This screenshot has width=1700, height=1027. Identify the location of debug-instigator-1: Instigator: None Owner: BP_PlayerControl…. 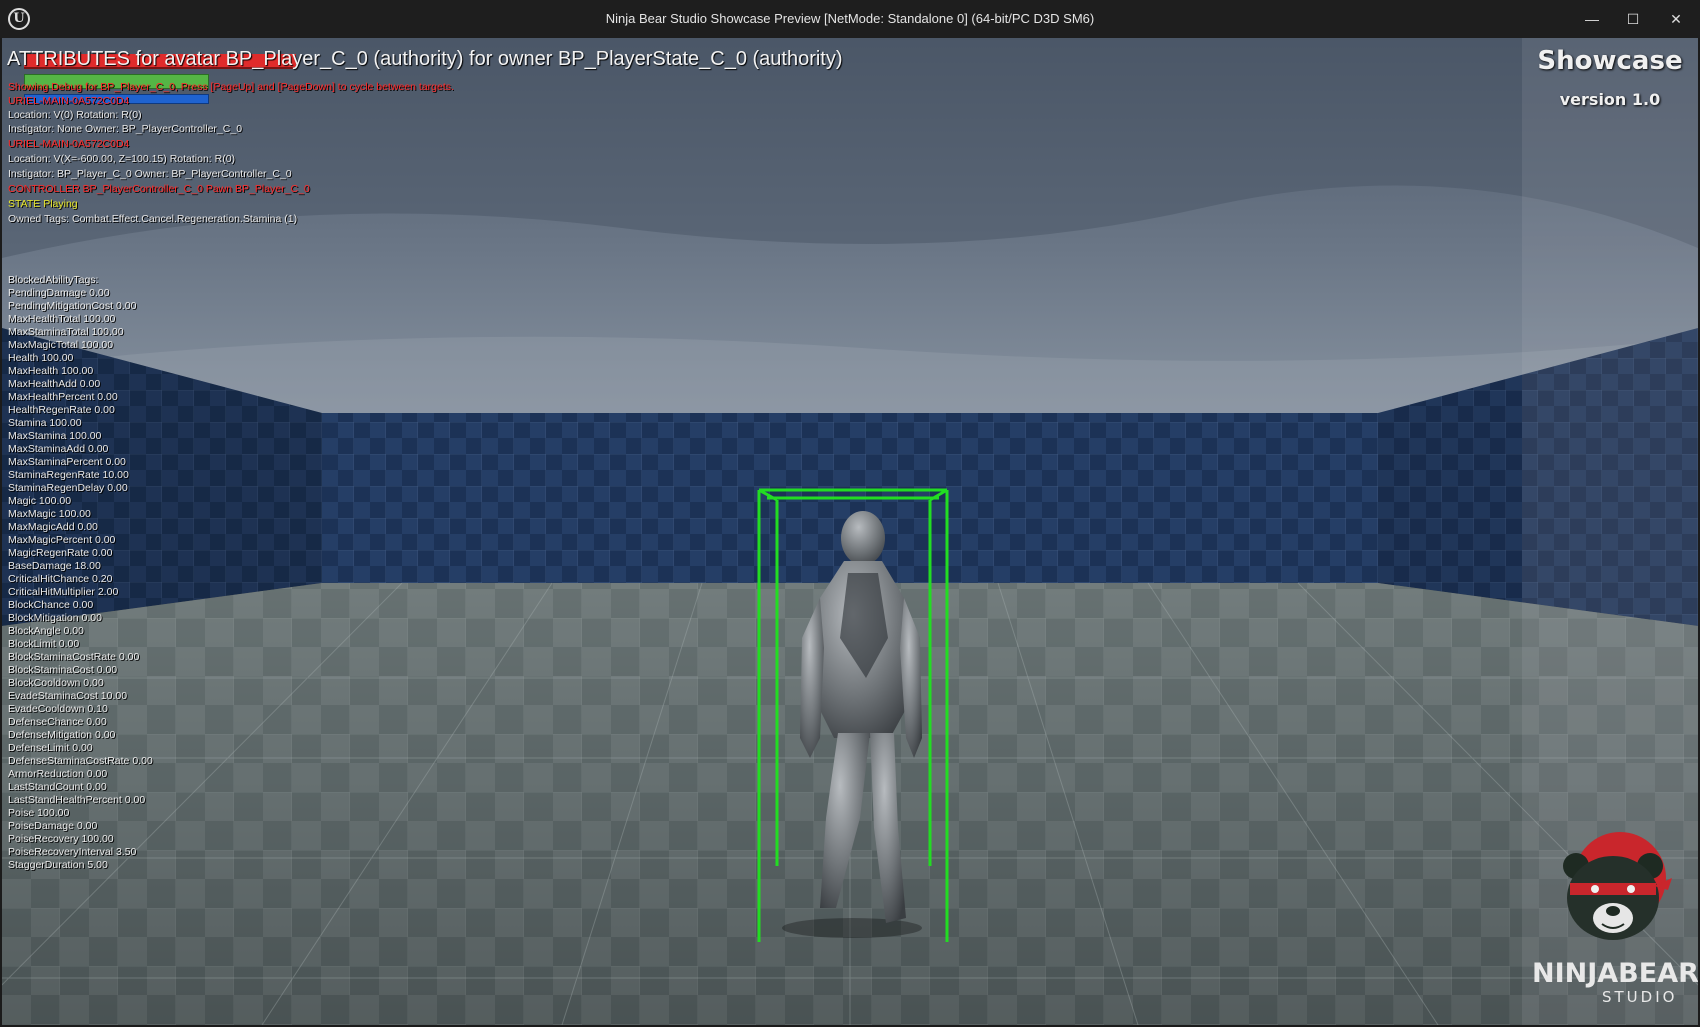
(125, 129).